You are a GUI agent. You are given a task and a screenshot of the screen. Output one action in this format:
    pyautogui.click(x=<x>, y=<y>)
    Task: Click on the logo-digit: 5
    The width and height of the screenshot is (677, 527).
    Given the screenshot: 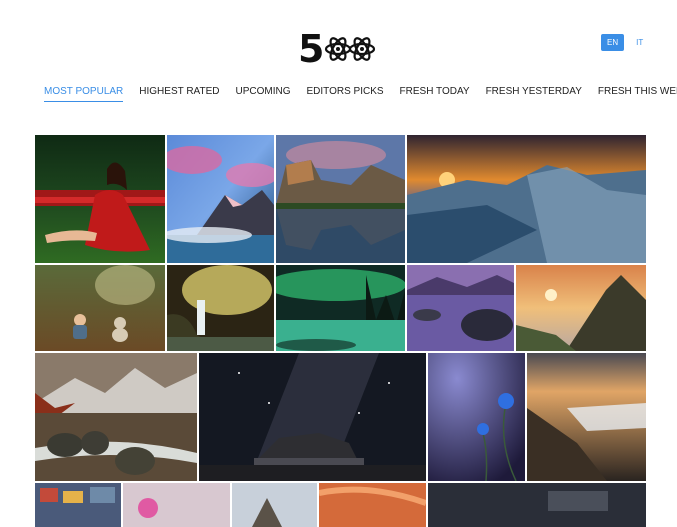 What is the action you would take?
    pyautogui.click(x=311, y=49)
    